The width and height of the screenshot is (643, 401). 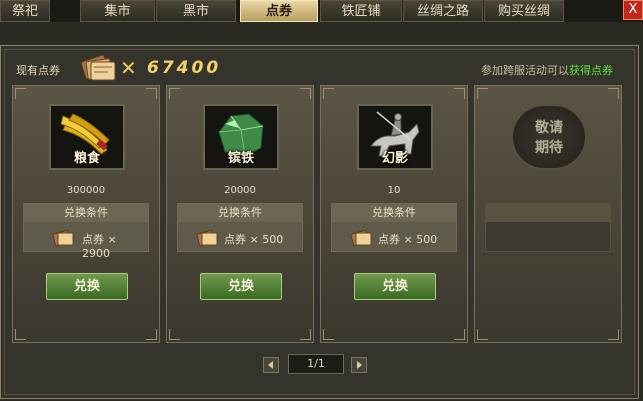 I want to click on arrow-right-icon, so click(x=359, y=365).